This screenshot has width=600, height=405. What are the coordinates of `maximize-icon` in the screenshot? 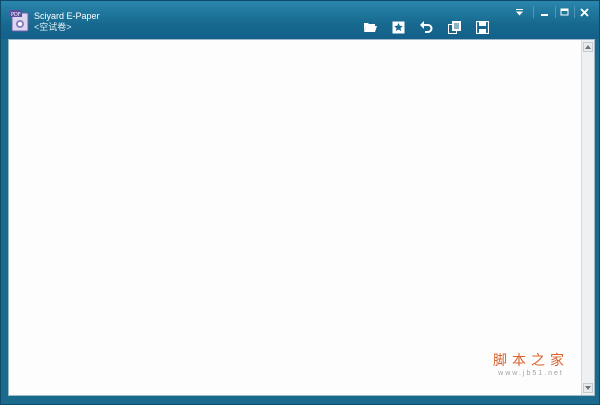 It's located at (564, 11).